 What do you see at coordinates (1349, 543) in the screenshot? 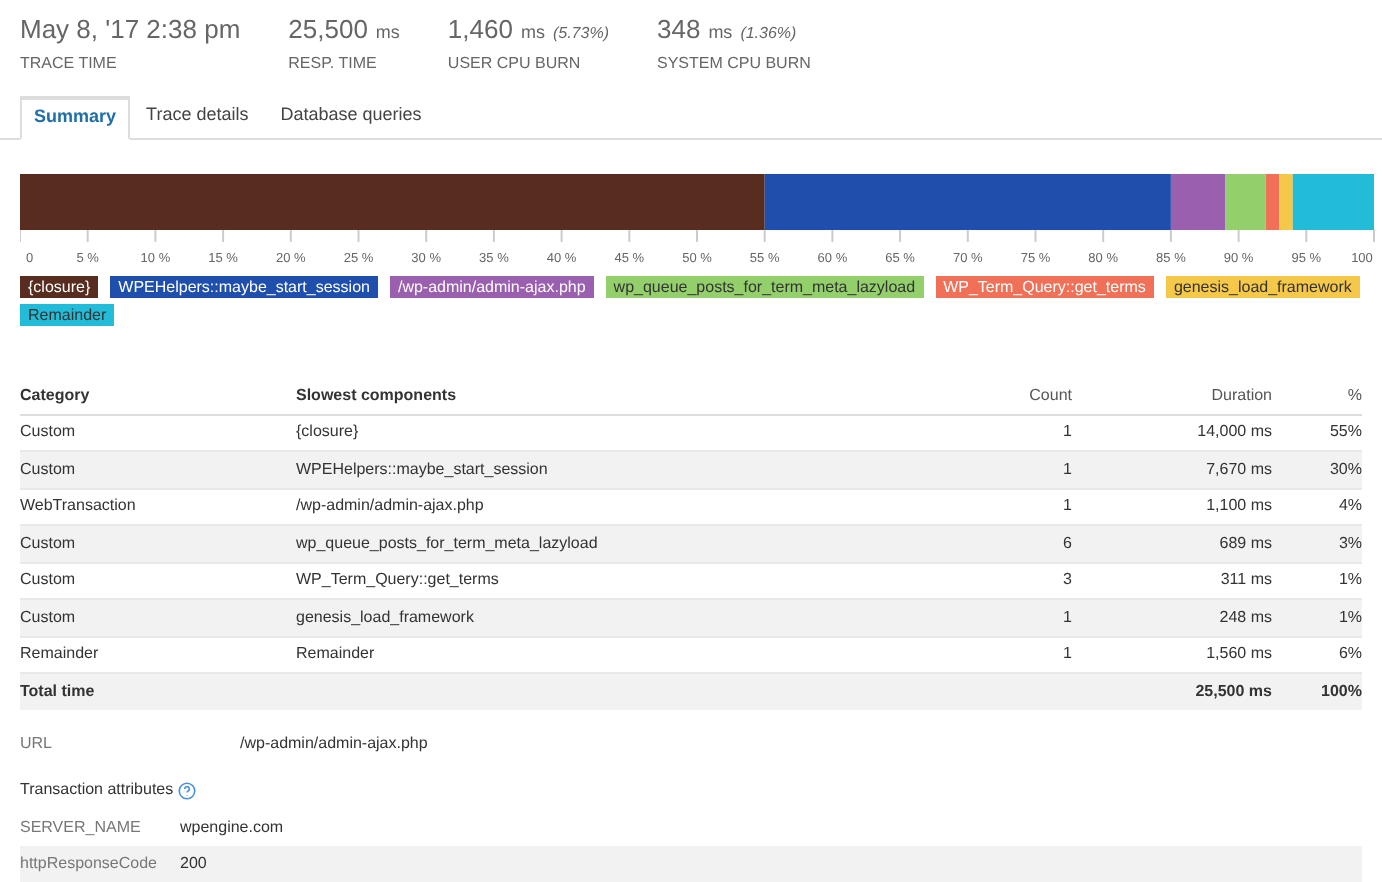
I see `table-cell-text: 3%` at bounding box center [1349, 543].